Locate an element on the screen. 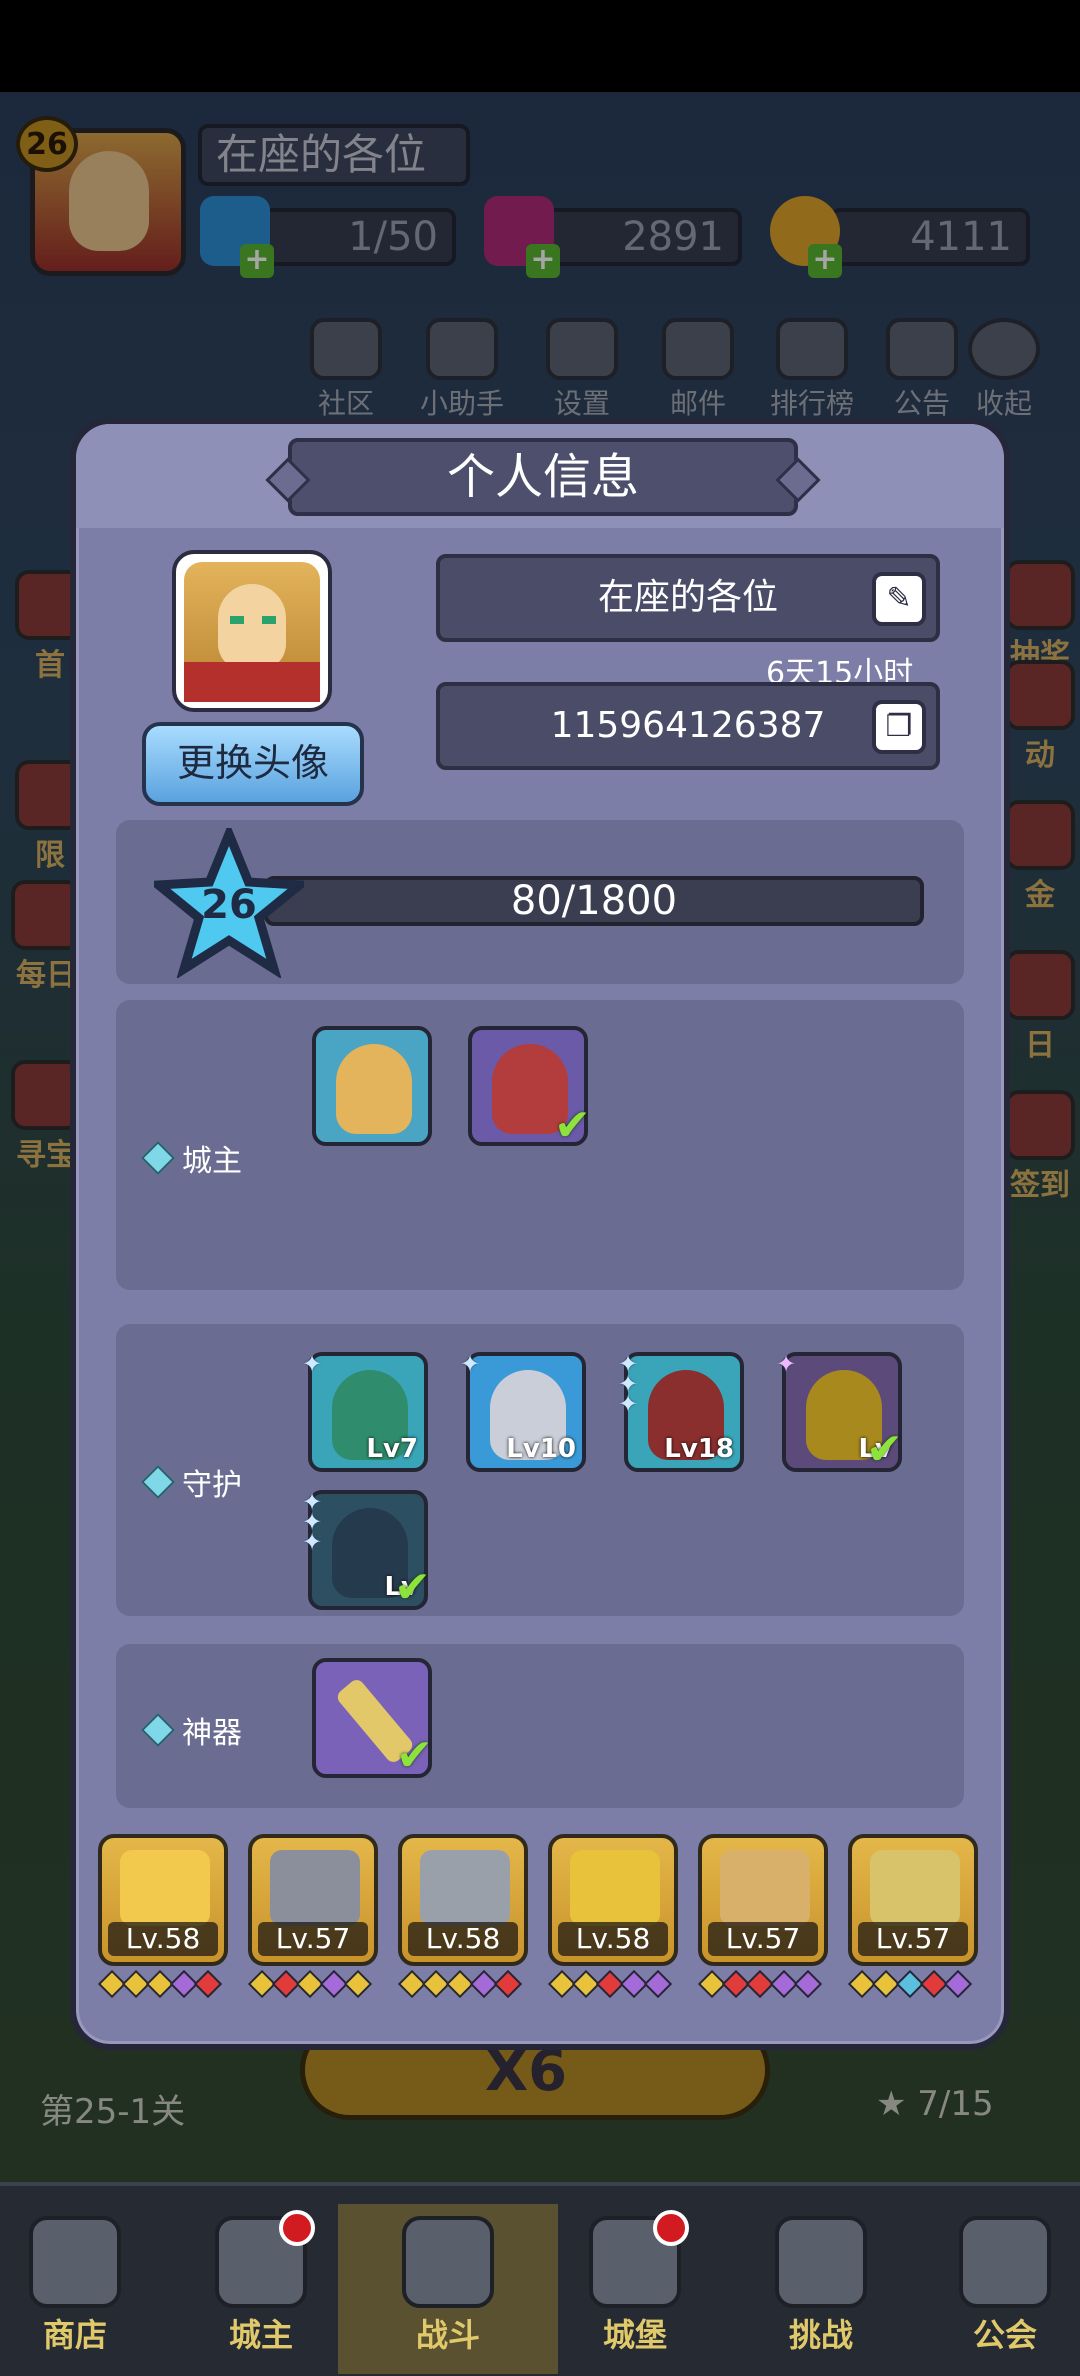  modal-title: 个人信息 is located at coordinates (543, 477).